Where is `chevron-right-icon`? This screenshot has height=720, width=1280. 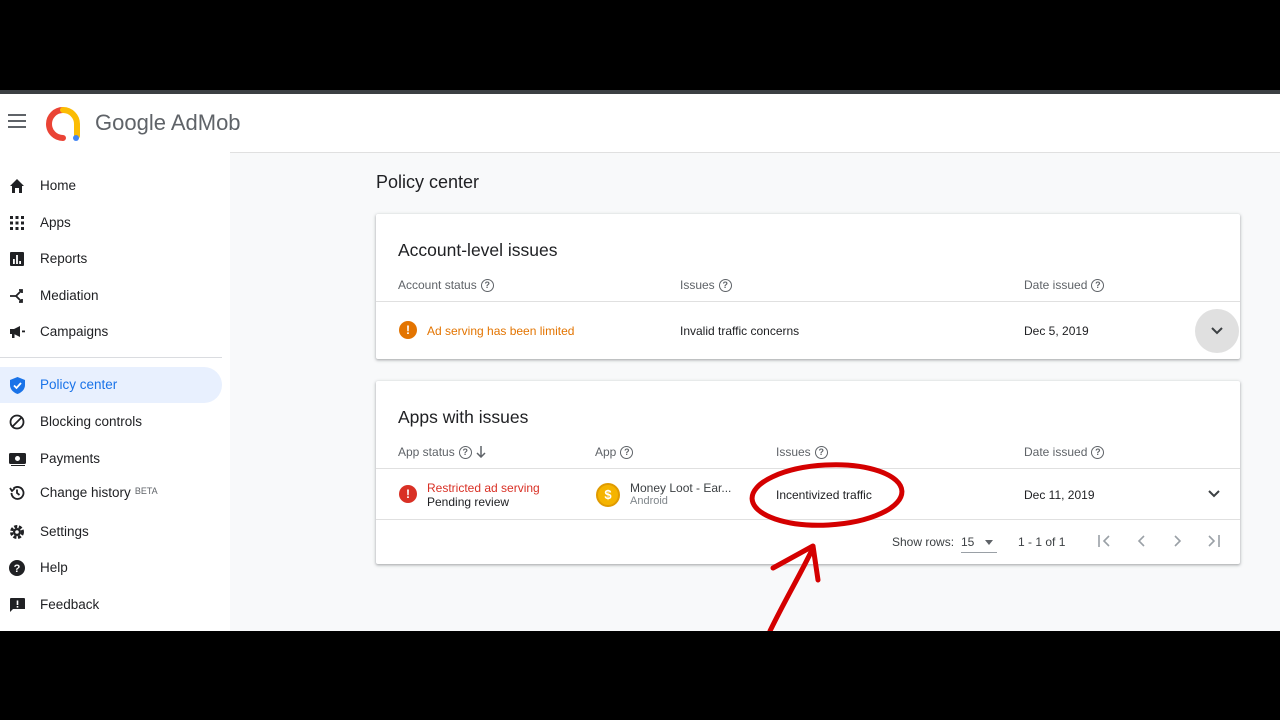 chevron-right-icon is located at coordinates (1178, 541).